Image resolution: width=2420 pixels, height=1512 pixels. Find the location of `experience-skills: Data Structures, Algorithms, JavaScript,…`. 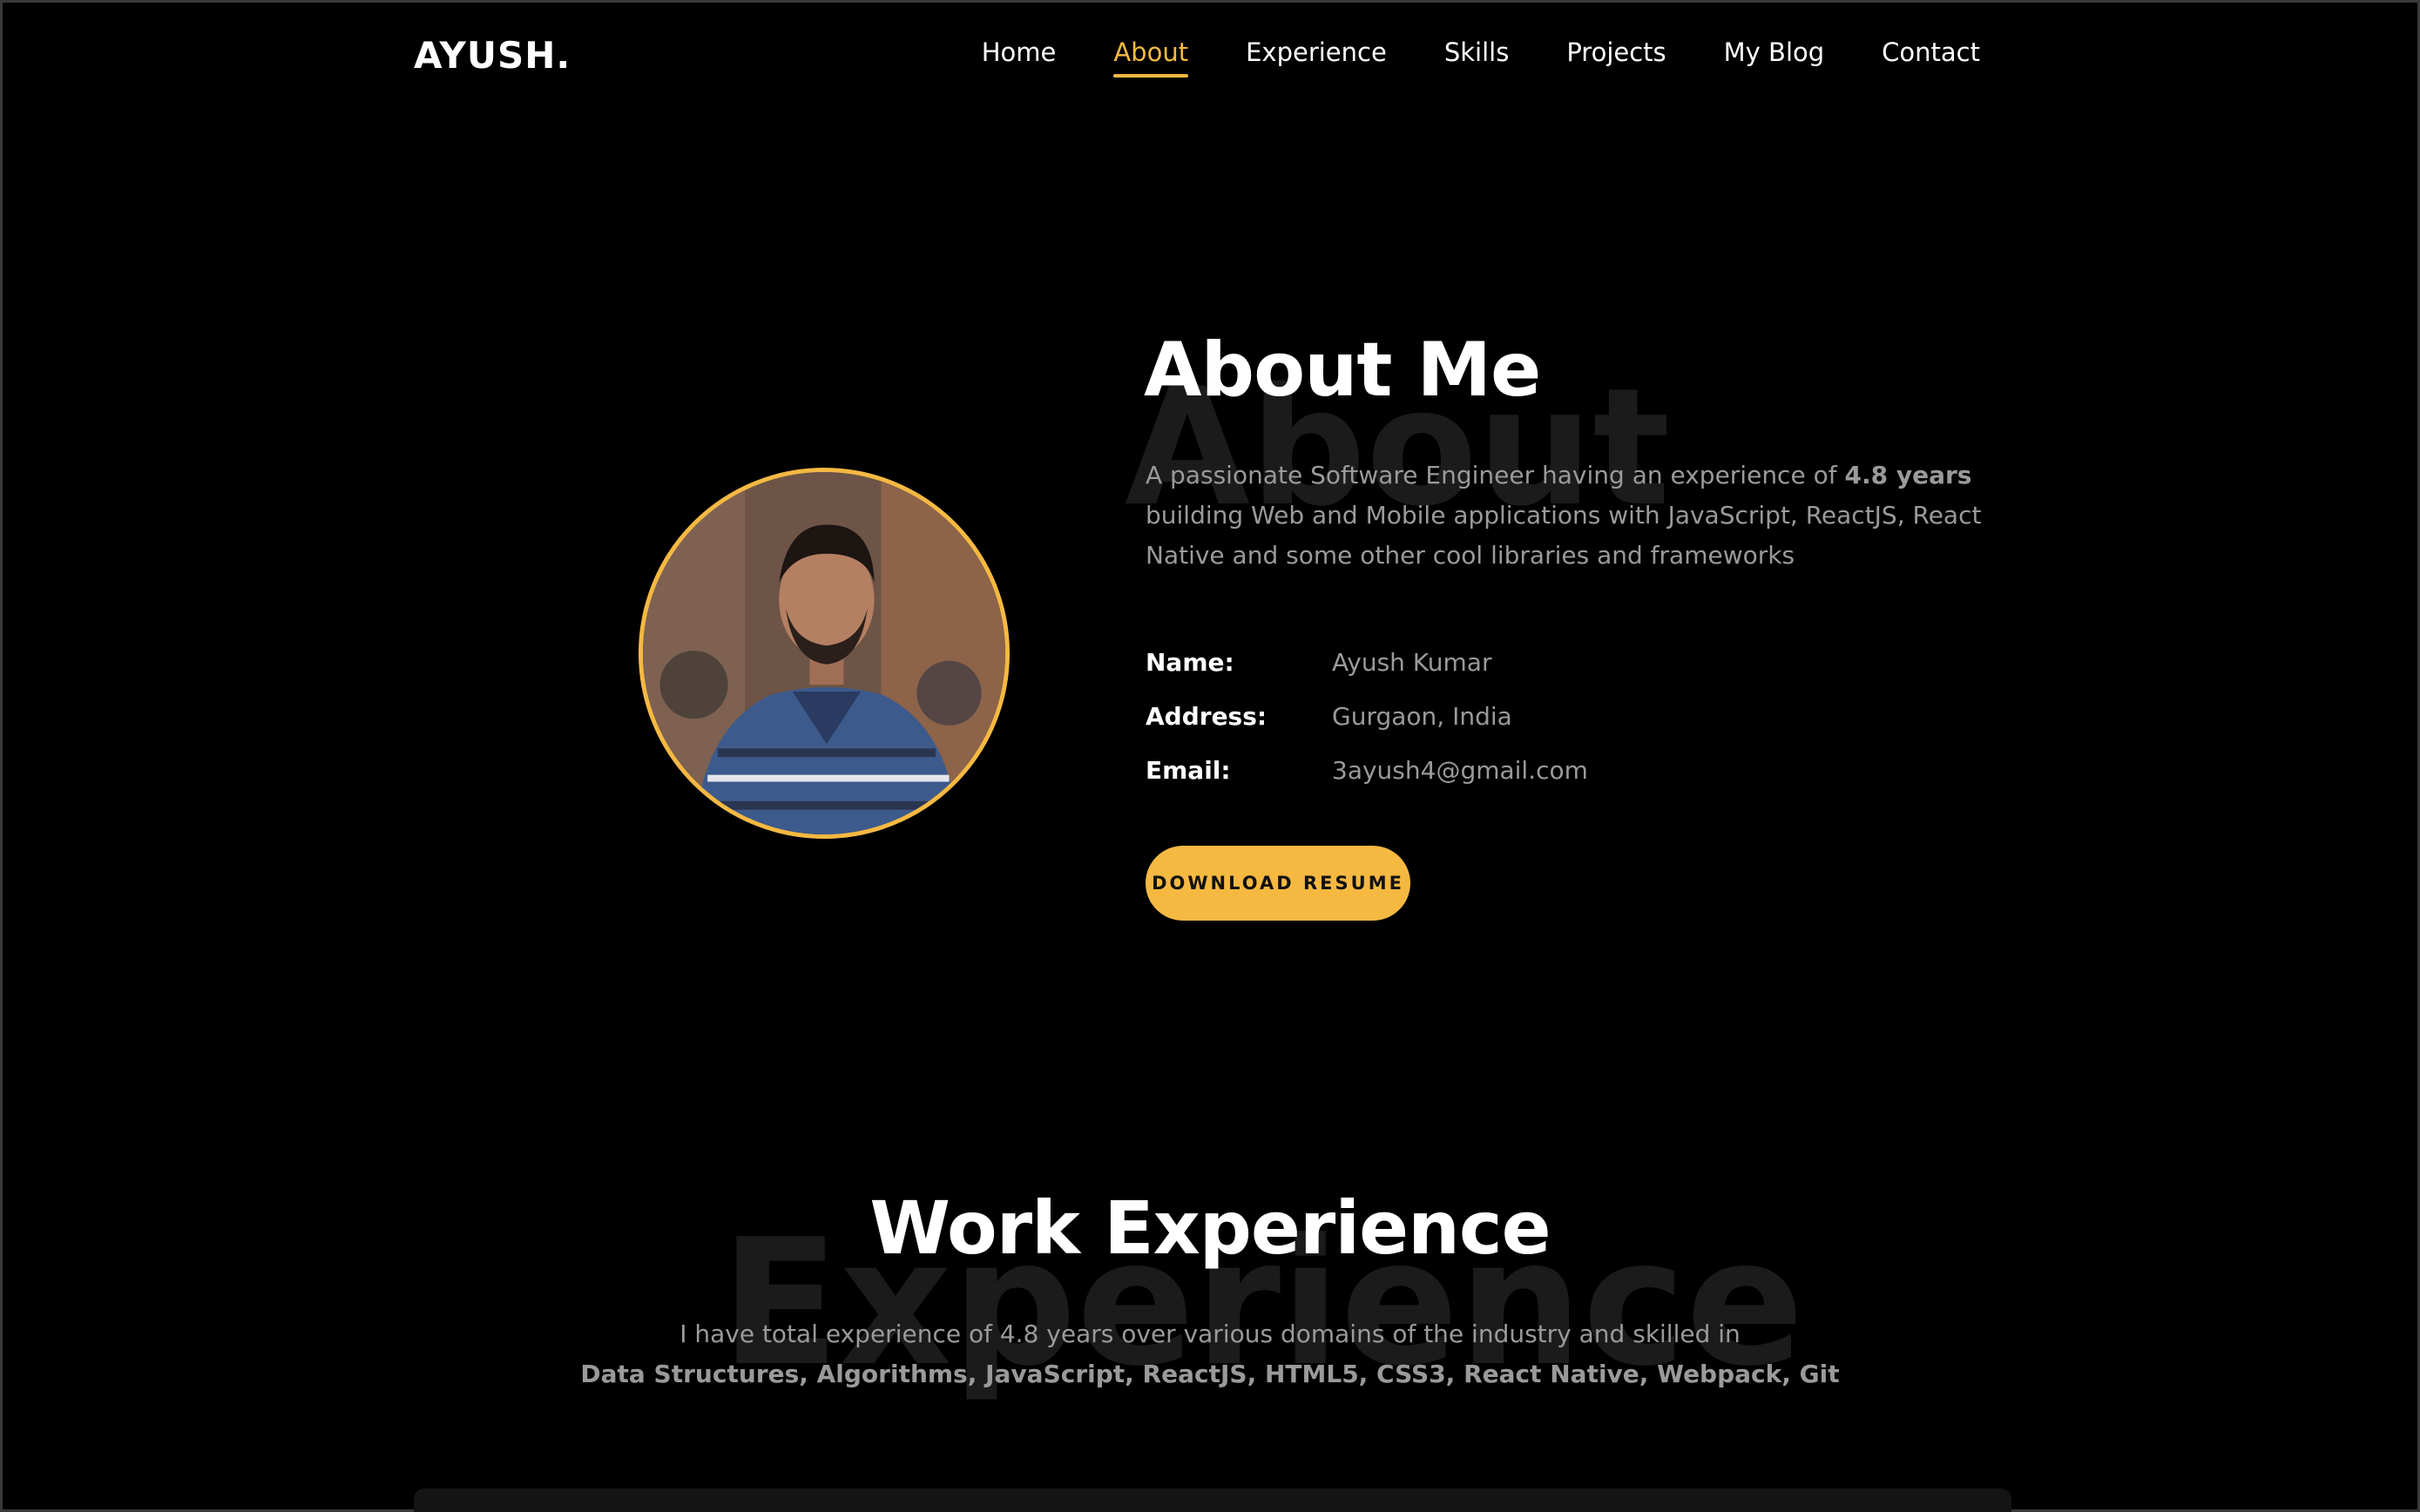

experience-skills: Data Structures, Algorithms, JavaScript,… is located at coordinates (1210, 1374).